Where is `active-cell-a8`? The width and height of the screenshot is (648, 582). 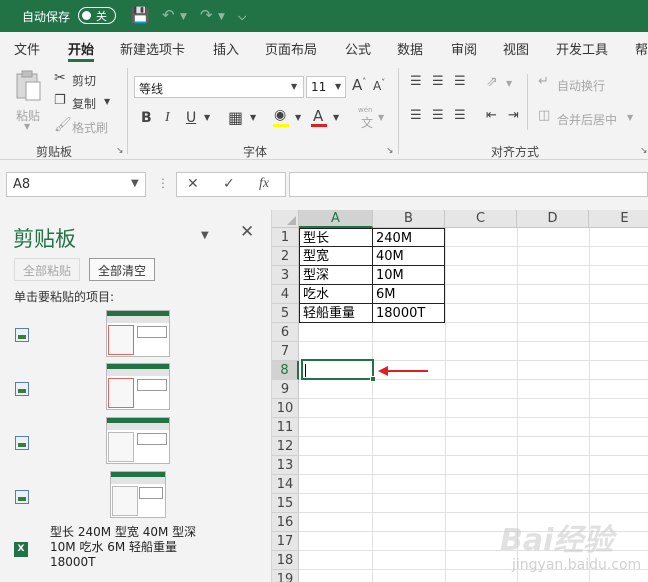
active-cell-a8 is located at coordinates (338, 370).